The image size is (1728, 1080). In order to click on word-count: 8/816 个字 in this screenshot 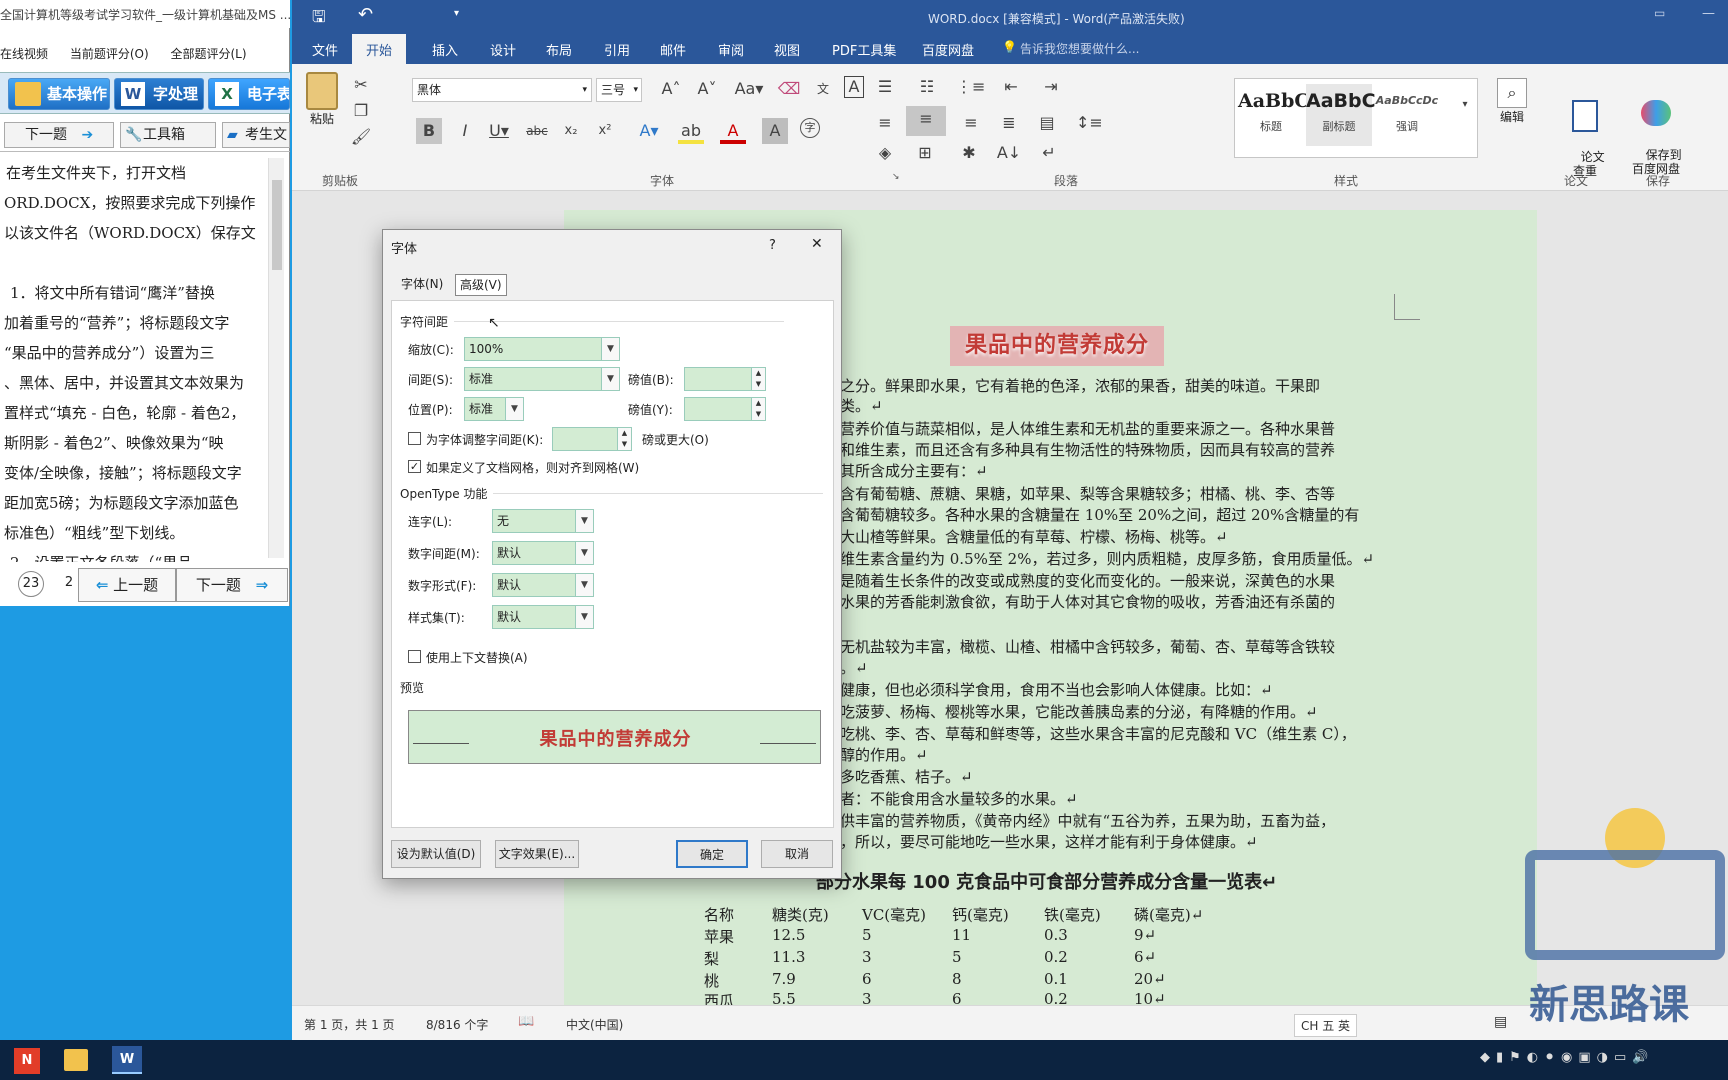, I will do `click(457, 1024)`.